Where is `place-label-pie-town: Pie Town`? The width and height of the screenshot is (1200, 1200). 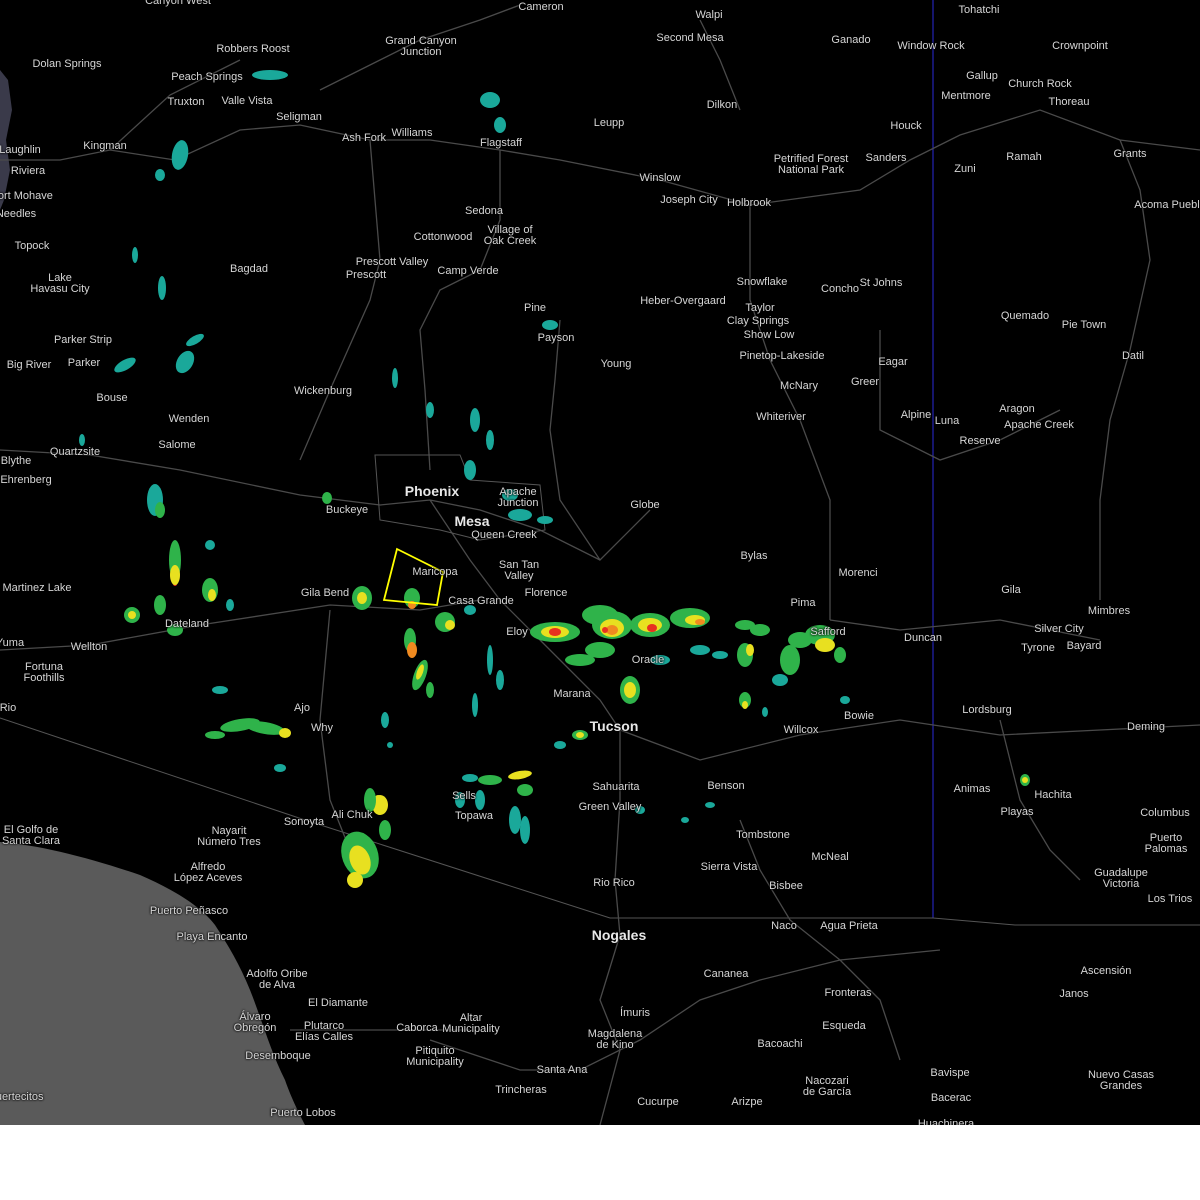 place-label-pie-town: Pie Town is located at coordinates (1084, 325).